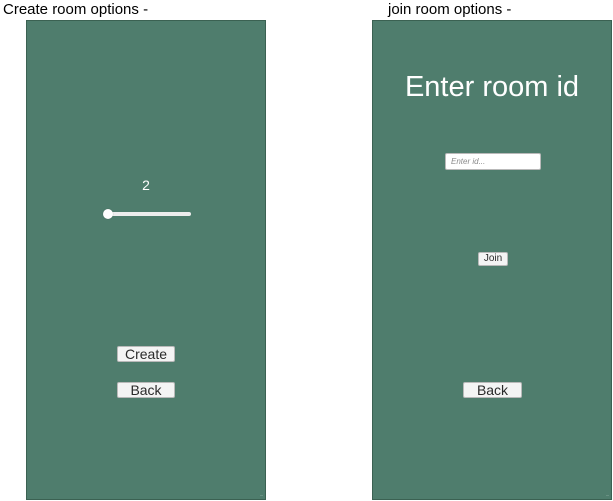 The height and width of the screenshot is (501, 613). Describe the element at coordinates (492, 87) in the screenshot. I see `enter-room-id-title: Enter room id` at that location.